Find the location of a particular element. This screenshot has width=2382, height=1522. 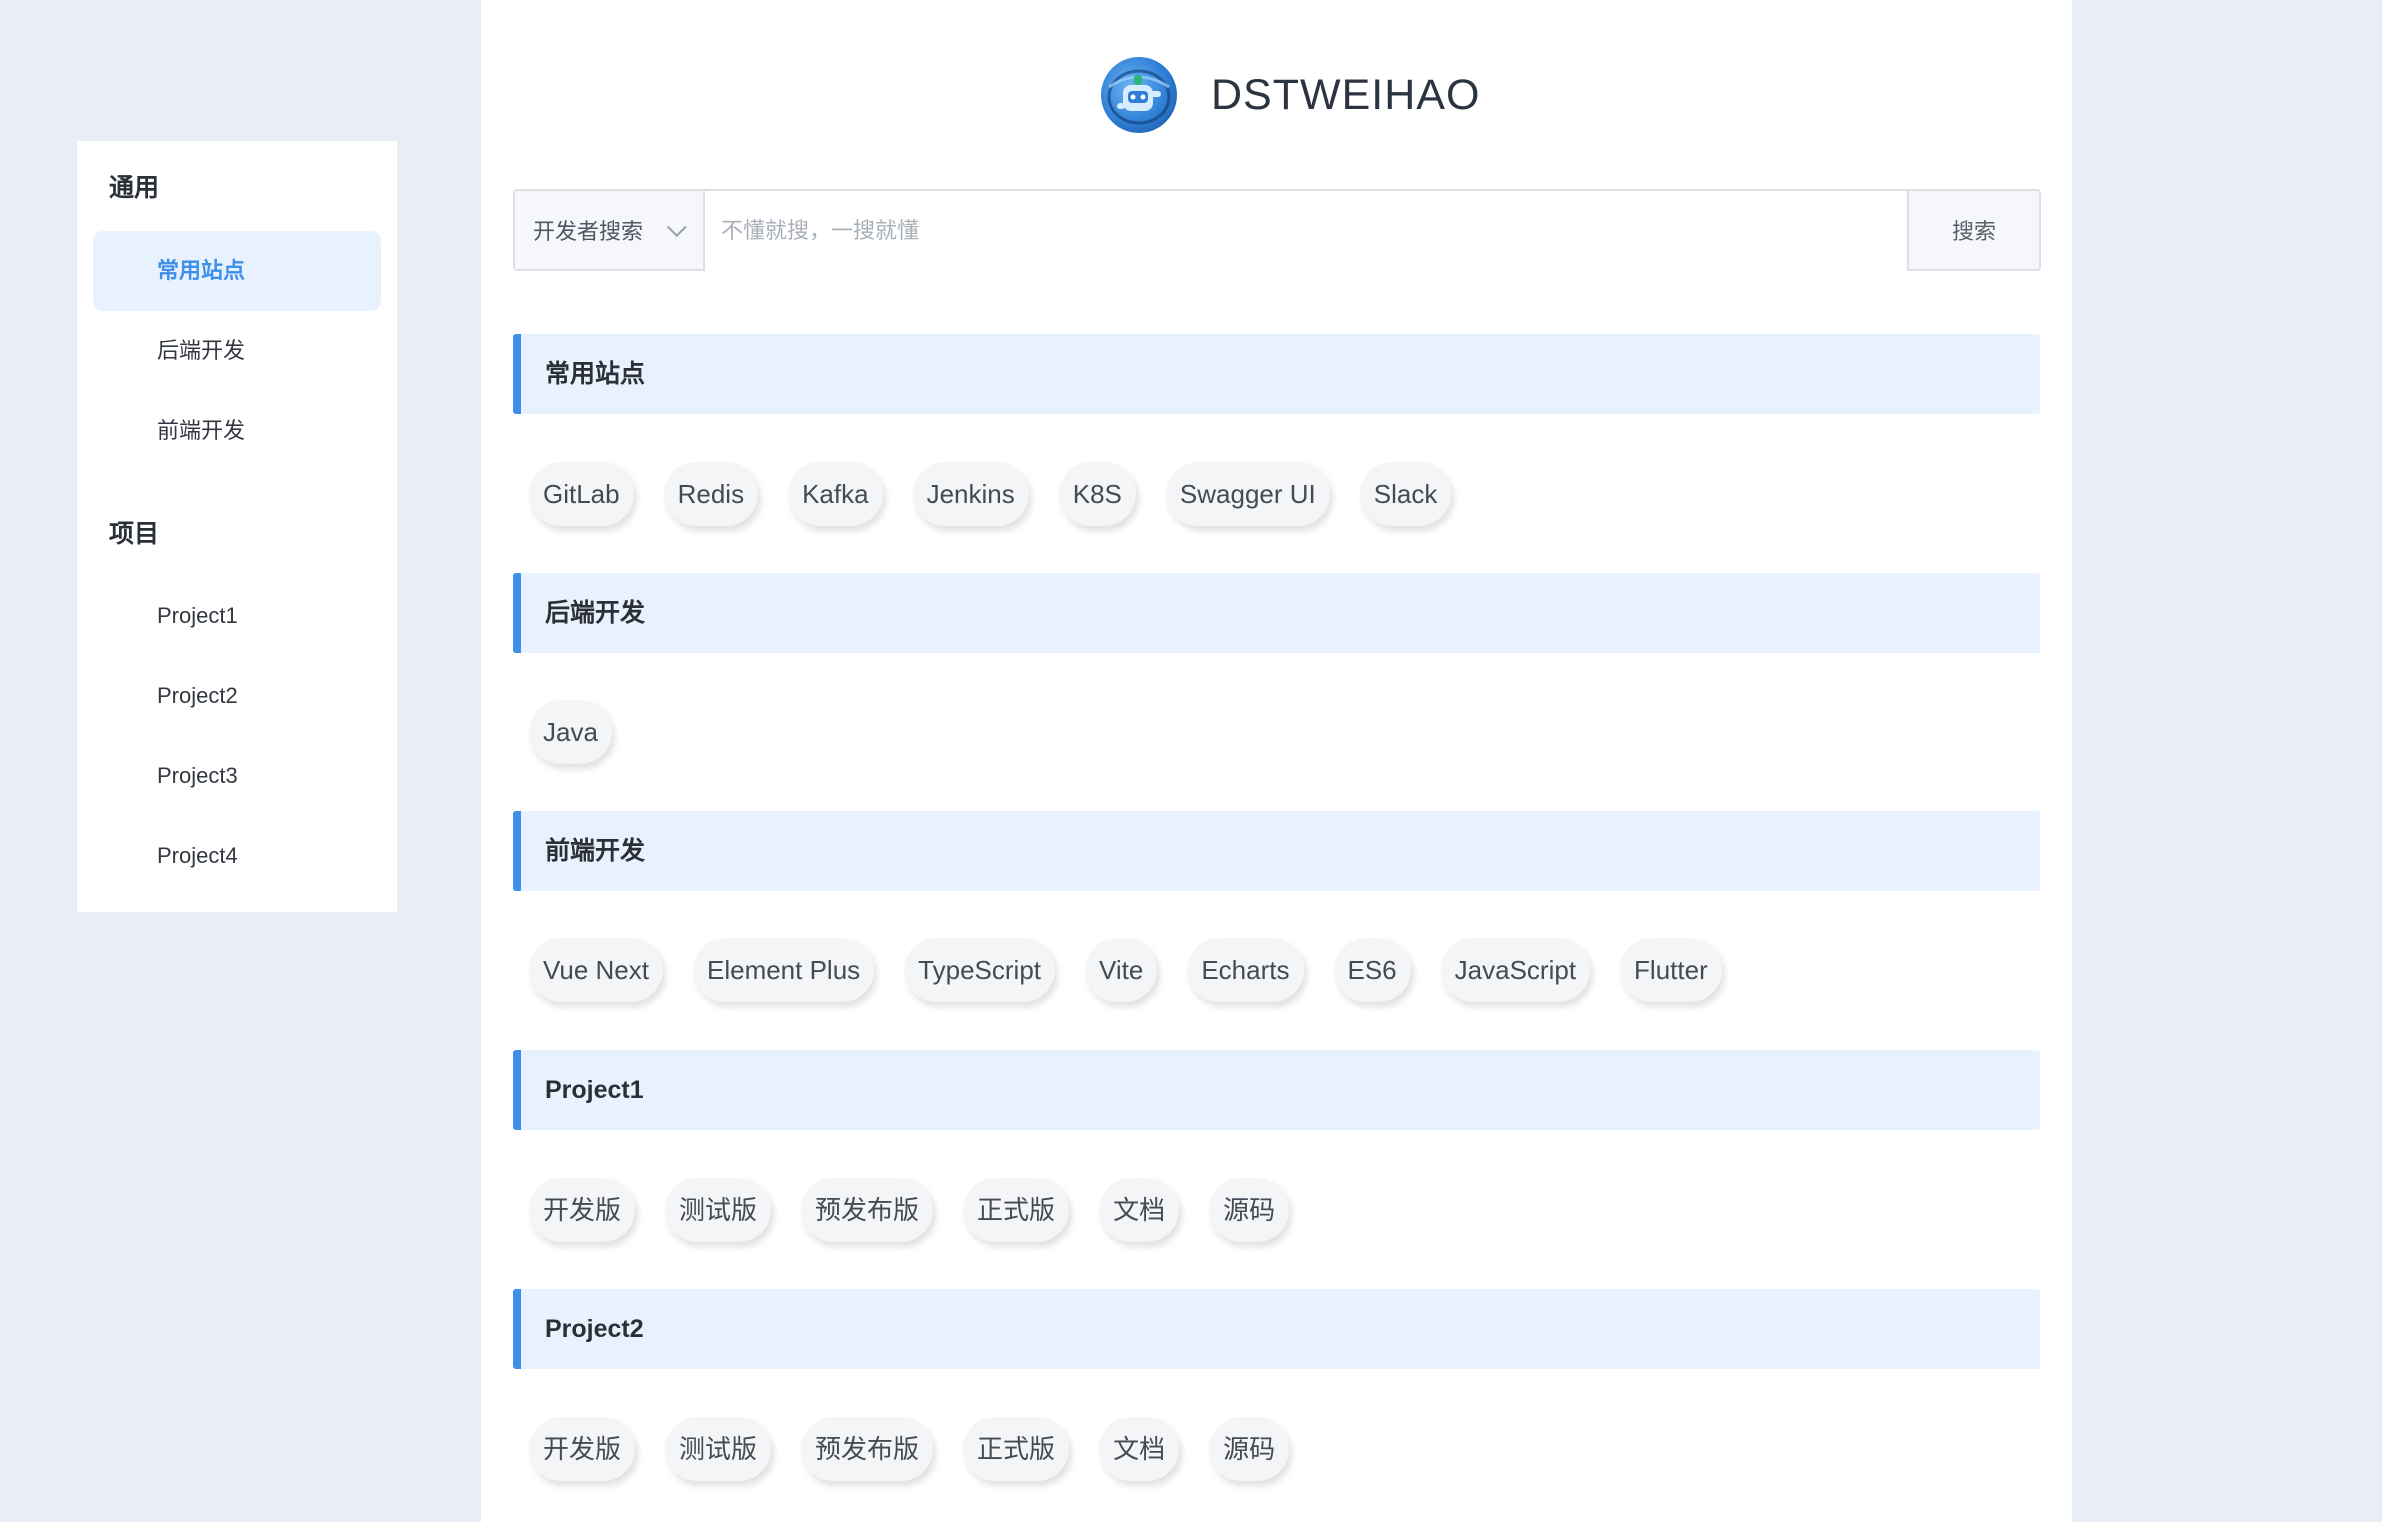

sidebar-group-title-general: 通用 is located at coordinates (134, 188).